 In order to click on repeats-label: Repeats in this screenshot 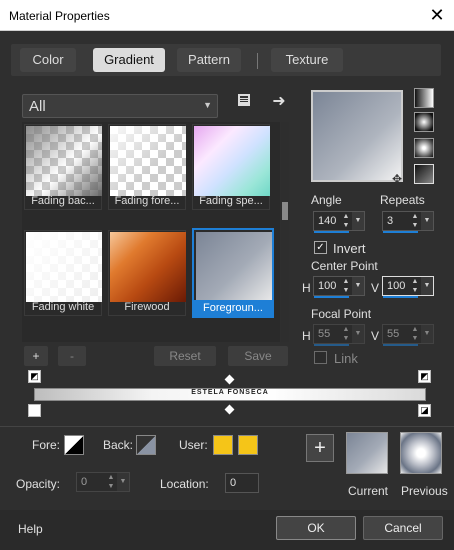, I will do `click(402, 200)`.